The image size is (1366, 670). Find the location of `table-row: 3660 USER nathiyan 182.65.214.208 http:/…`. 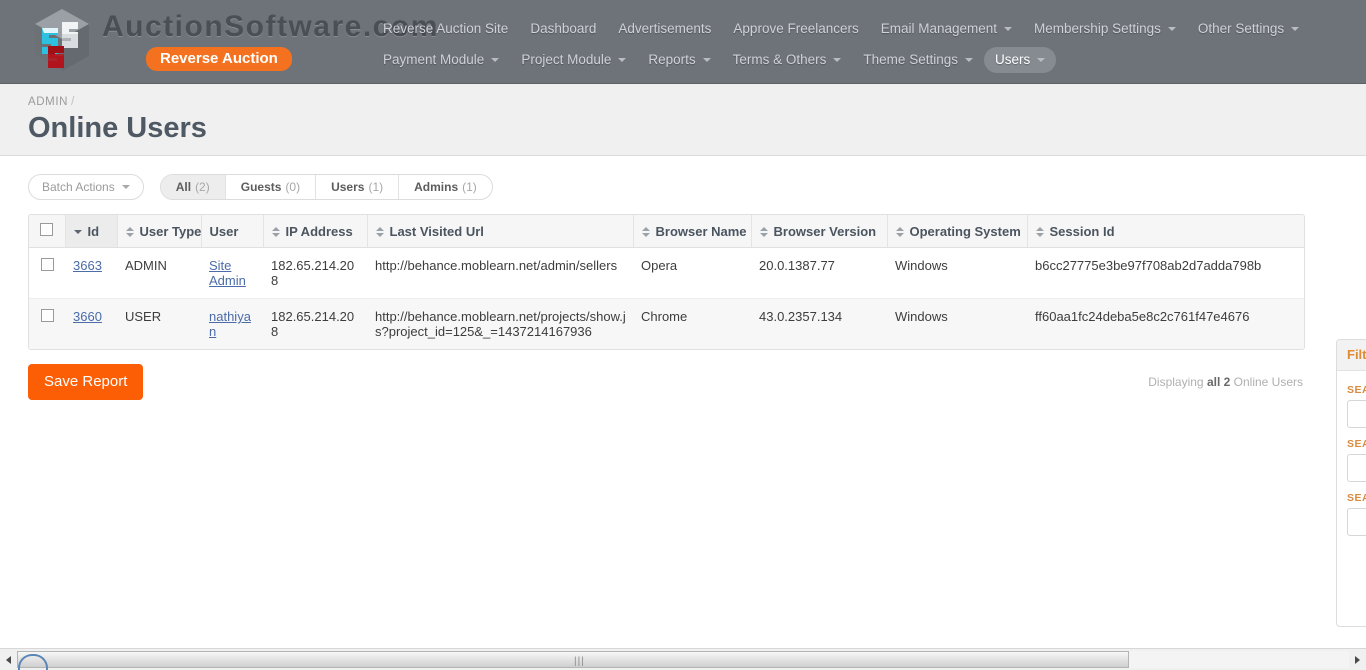

table-row: 3660 USER nathiyan 182.65.214.208 http:/… is located at coordinates (666, 323).